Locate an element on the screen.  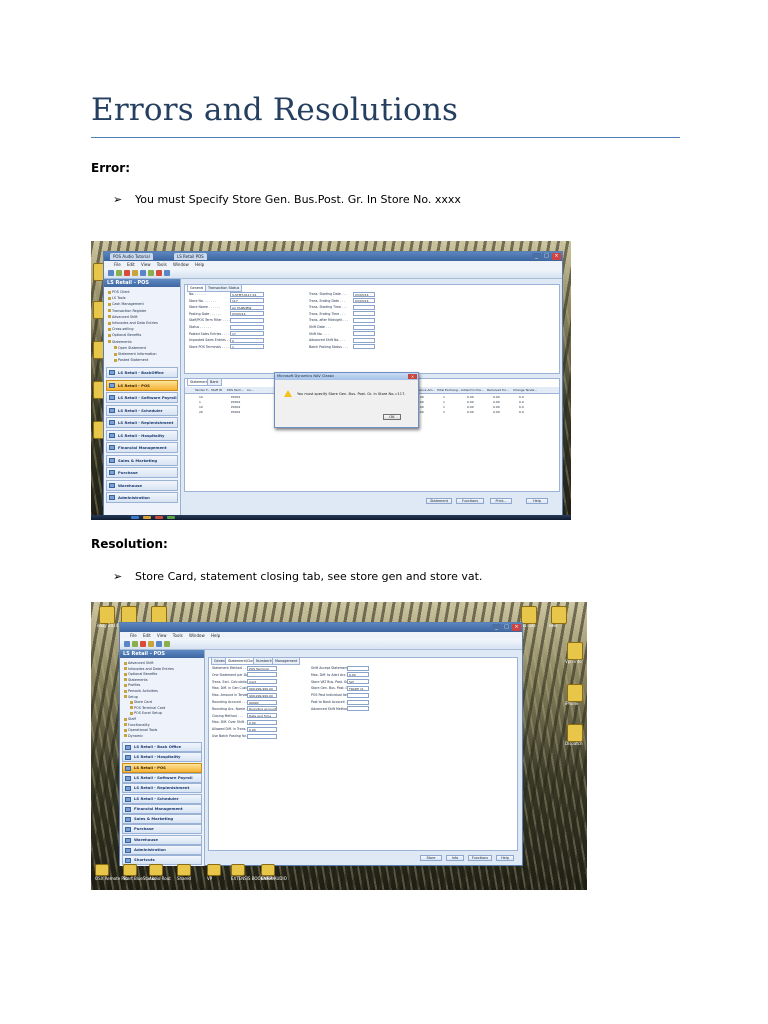
bottom-button: Statement is located at coordinates (439, 501).